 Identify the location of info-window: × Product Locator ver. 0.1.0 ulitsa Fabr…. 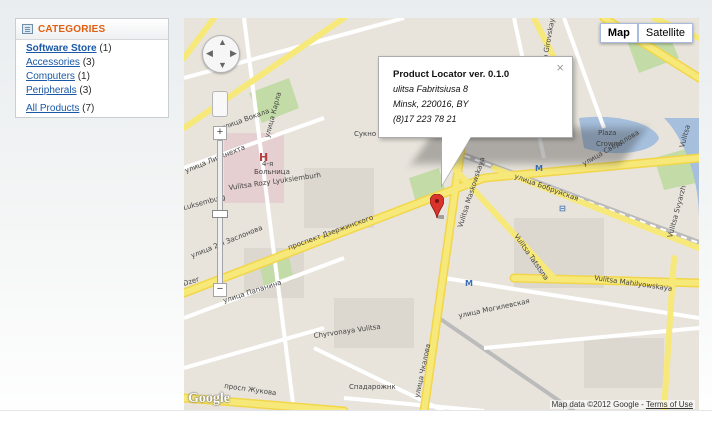
(475, 97).